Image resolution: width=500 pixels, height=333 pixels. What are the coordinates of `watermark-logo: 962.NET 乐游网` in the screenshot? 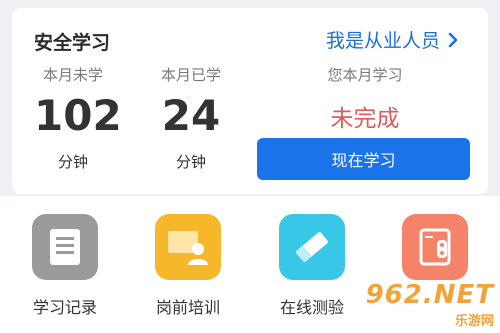 It's located at (430, 304).